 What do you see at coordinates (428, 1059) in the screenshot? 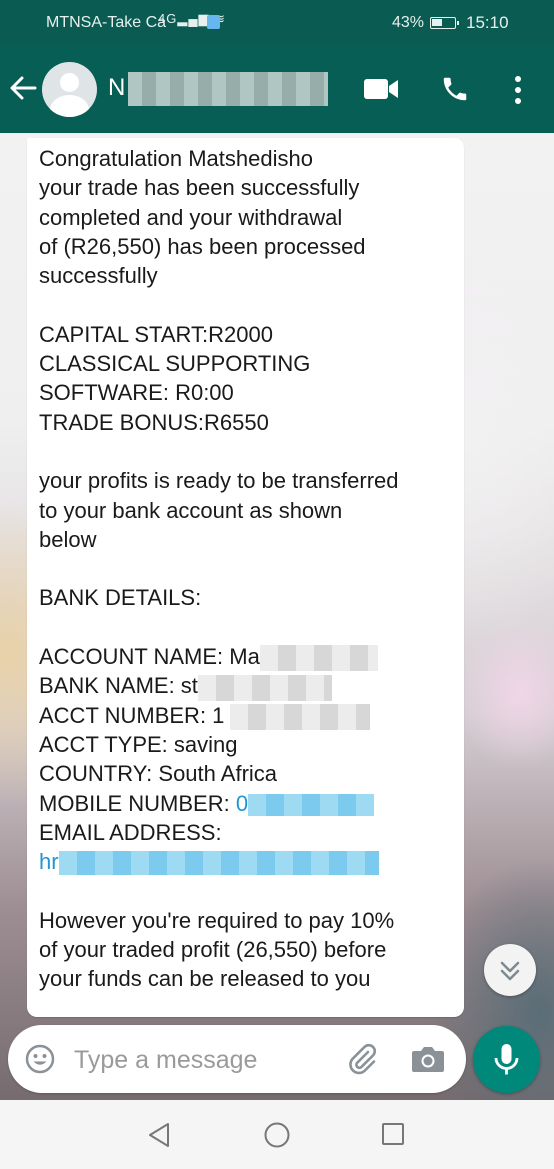
I see `camera-icon` at bounding box center [428, 1059].